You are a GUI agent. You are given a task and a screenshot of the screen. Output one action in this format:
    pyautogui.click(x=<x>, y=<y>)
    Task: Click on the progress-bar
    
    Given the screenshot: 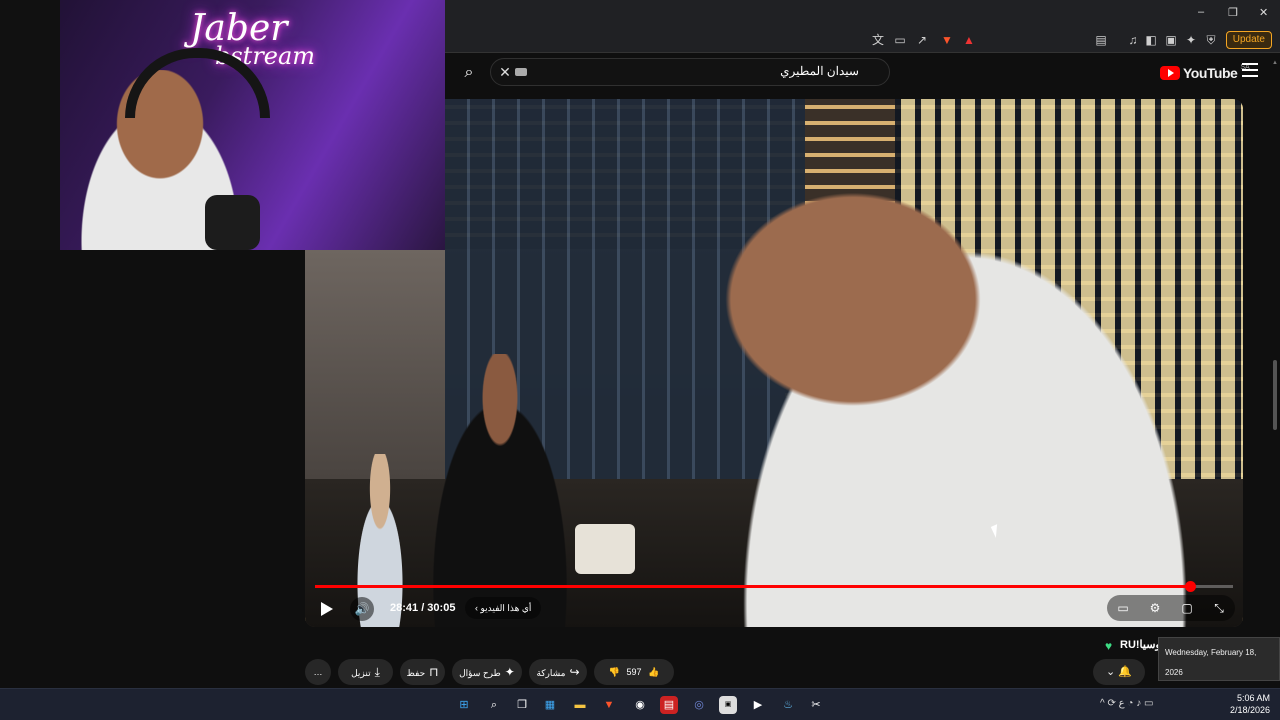 What is the action you would take?
    pyautogui.click(x=774, y=586)
    